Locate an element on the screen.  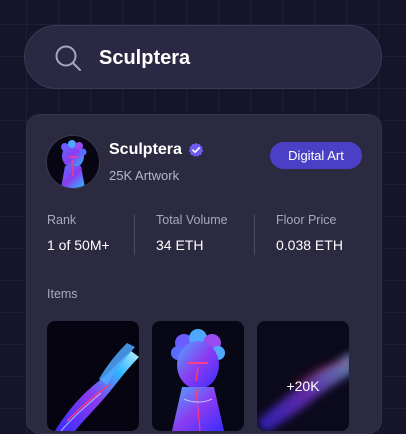
search-icon is located at coordinates (68, 58).